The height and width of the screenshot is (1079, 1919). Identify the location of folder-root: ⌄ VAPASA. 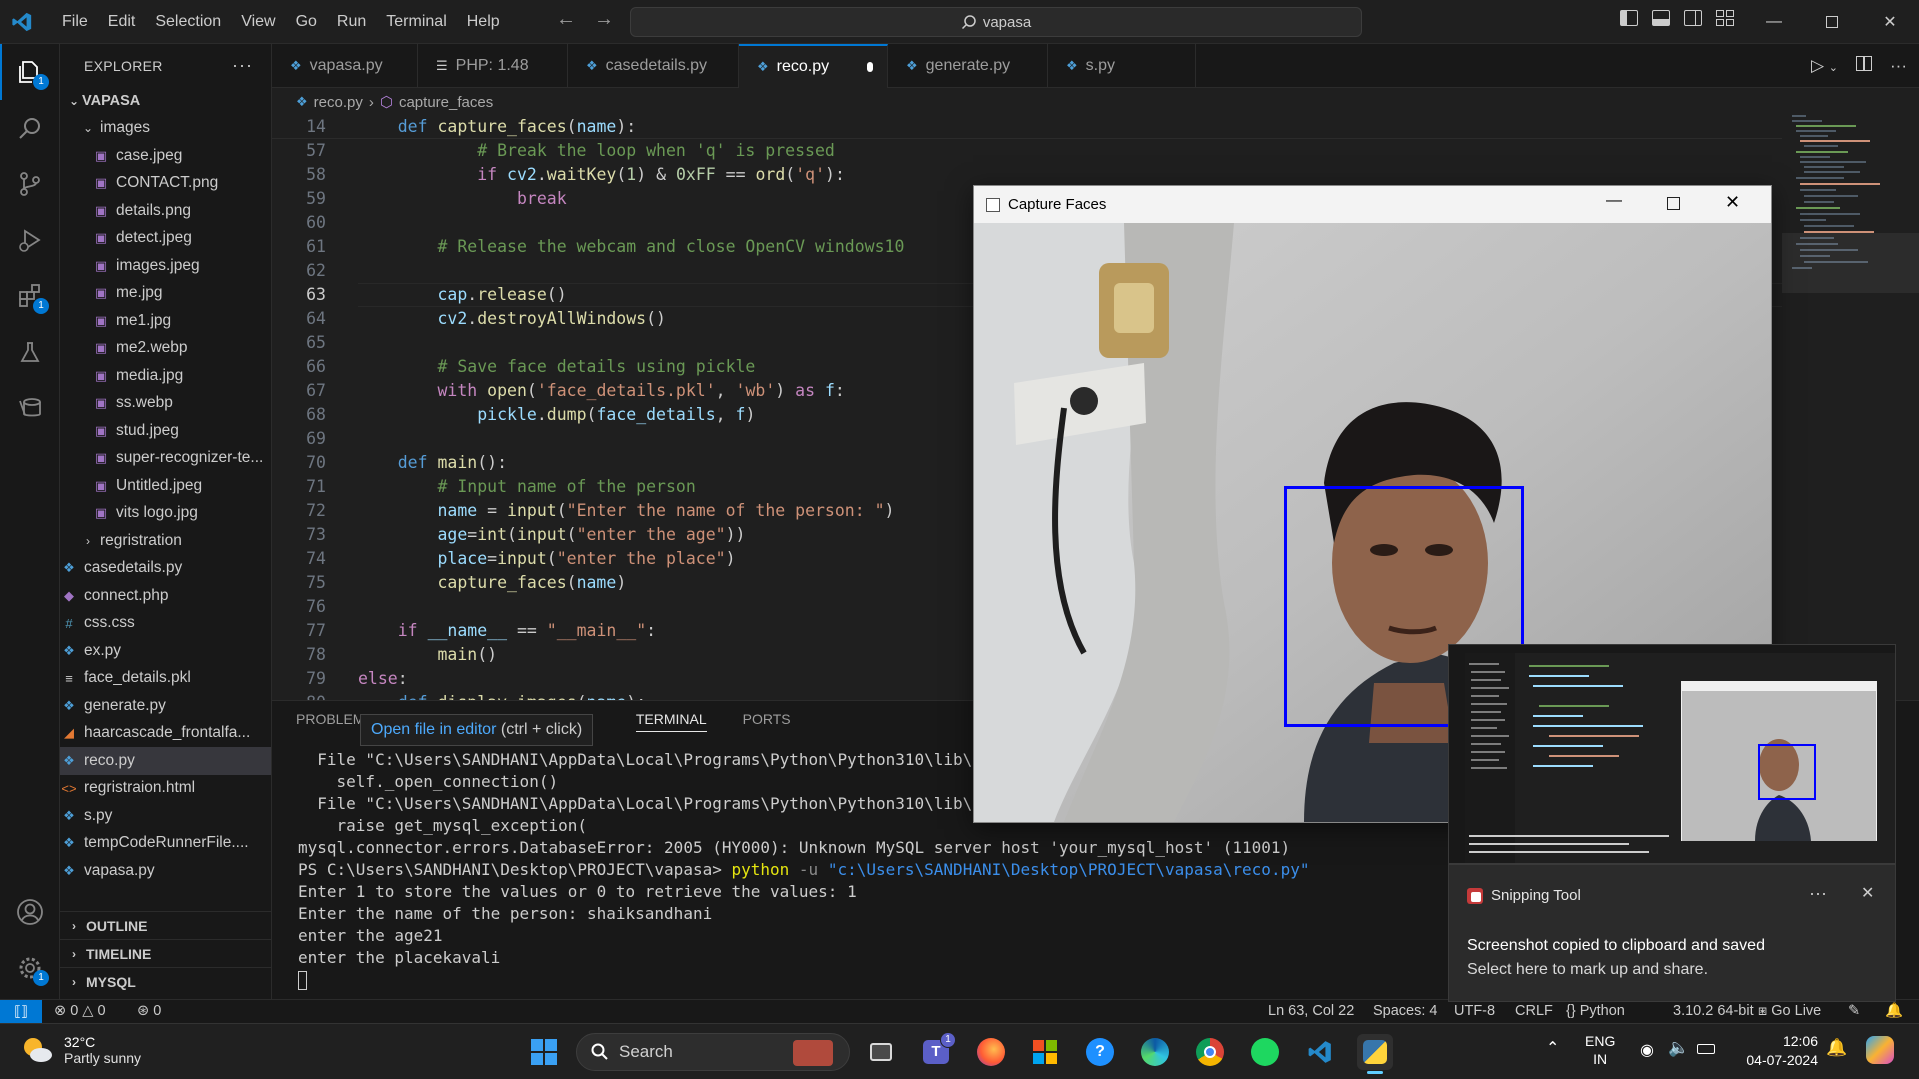
(165, 101).